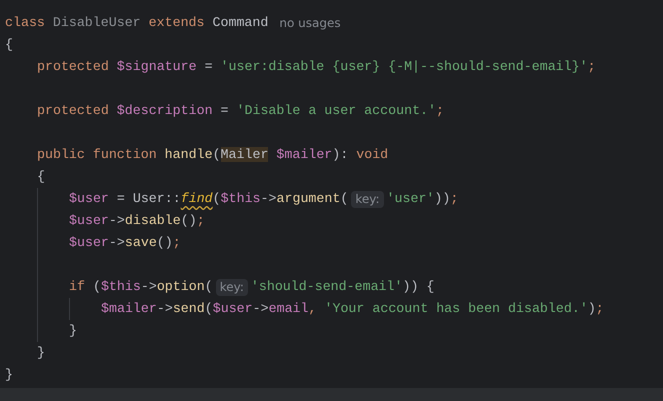 The image size is (663, 401). Describe the element at coordinates (137, 221) in the screenshot. I see `code-text: $user->disable();` at that location.